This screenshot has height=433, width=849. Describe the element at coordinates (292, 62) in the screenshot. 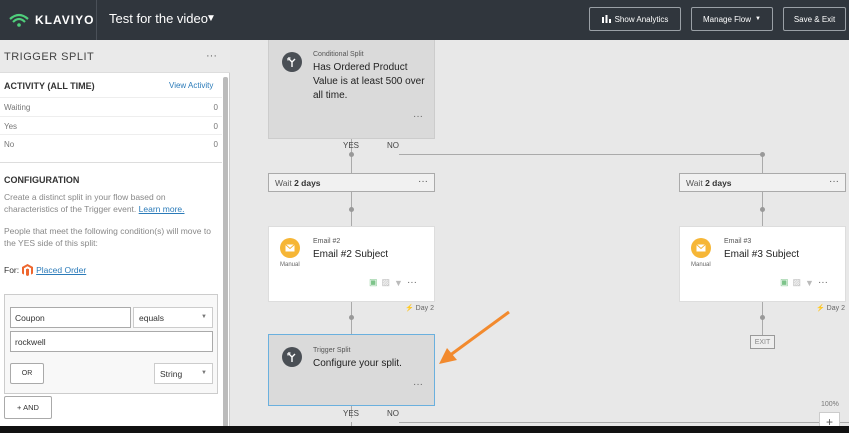

I see `split-icon` at that location.